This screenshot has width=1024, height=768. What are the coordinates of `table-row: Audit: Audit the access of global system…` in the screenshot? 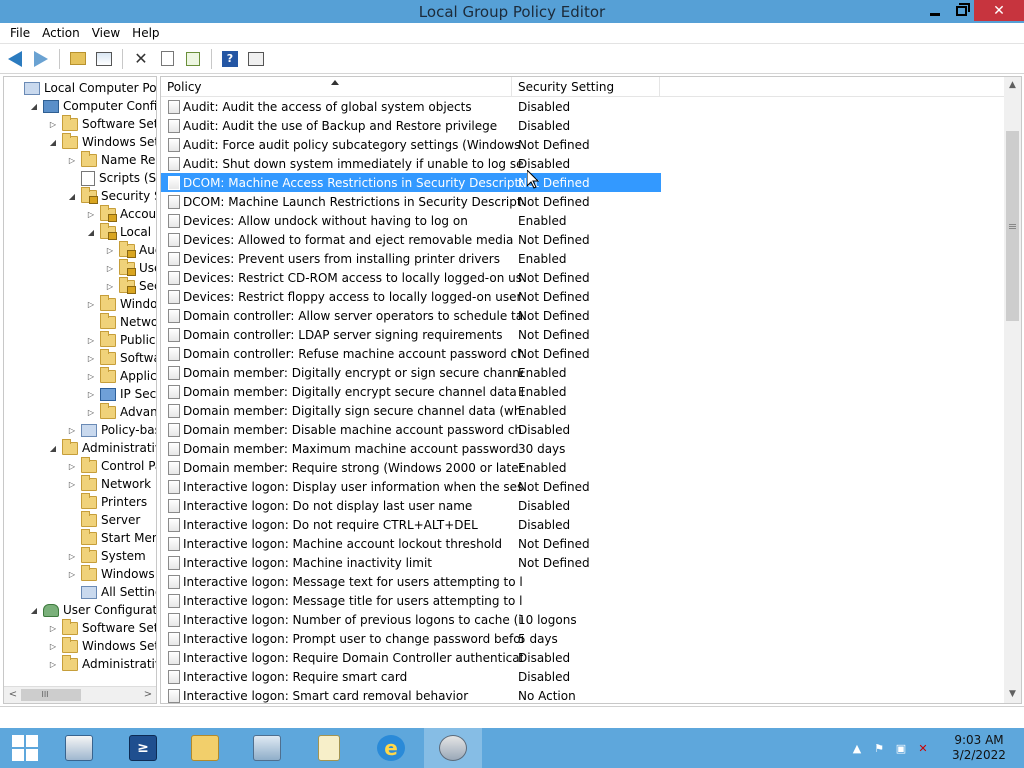 It's located at (411, 106).